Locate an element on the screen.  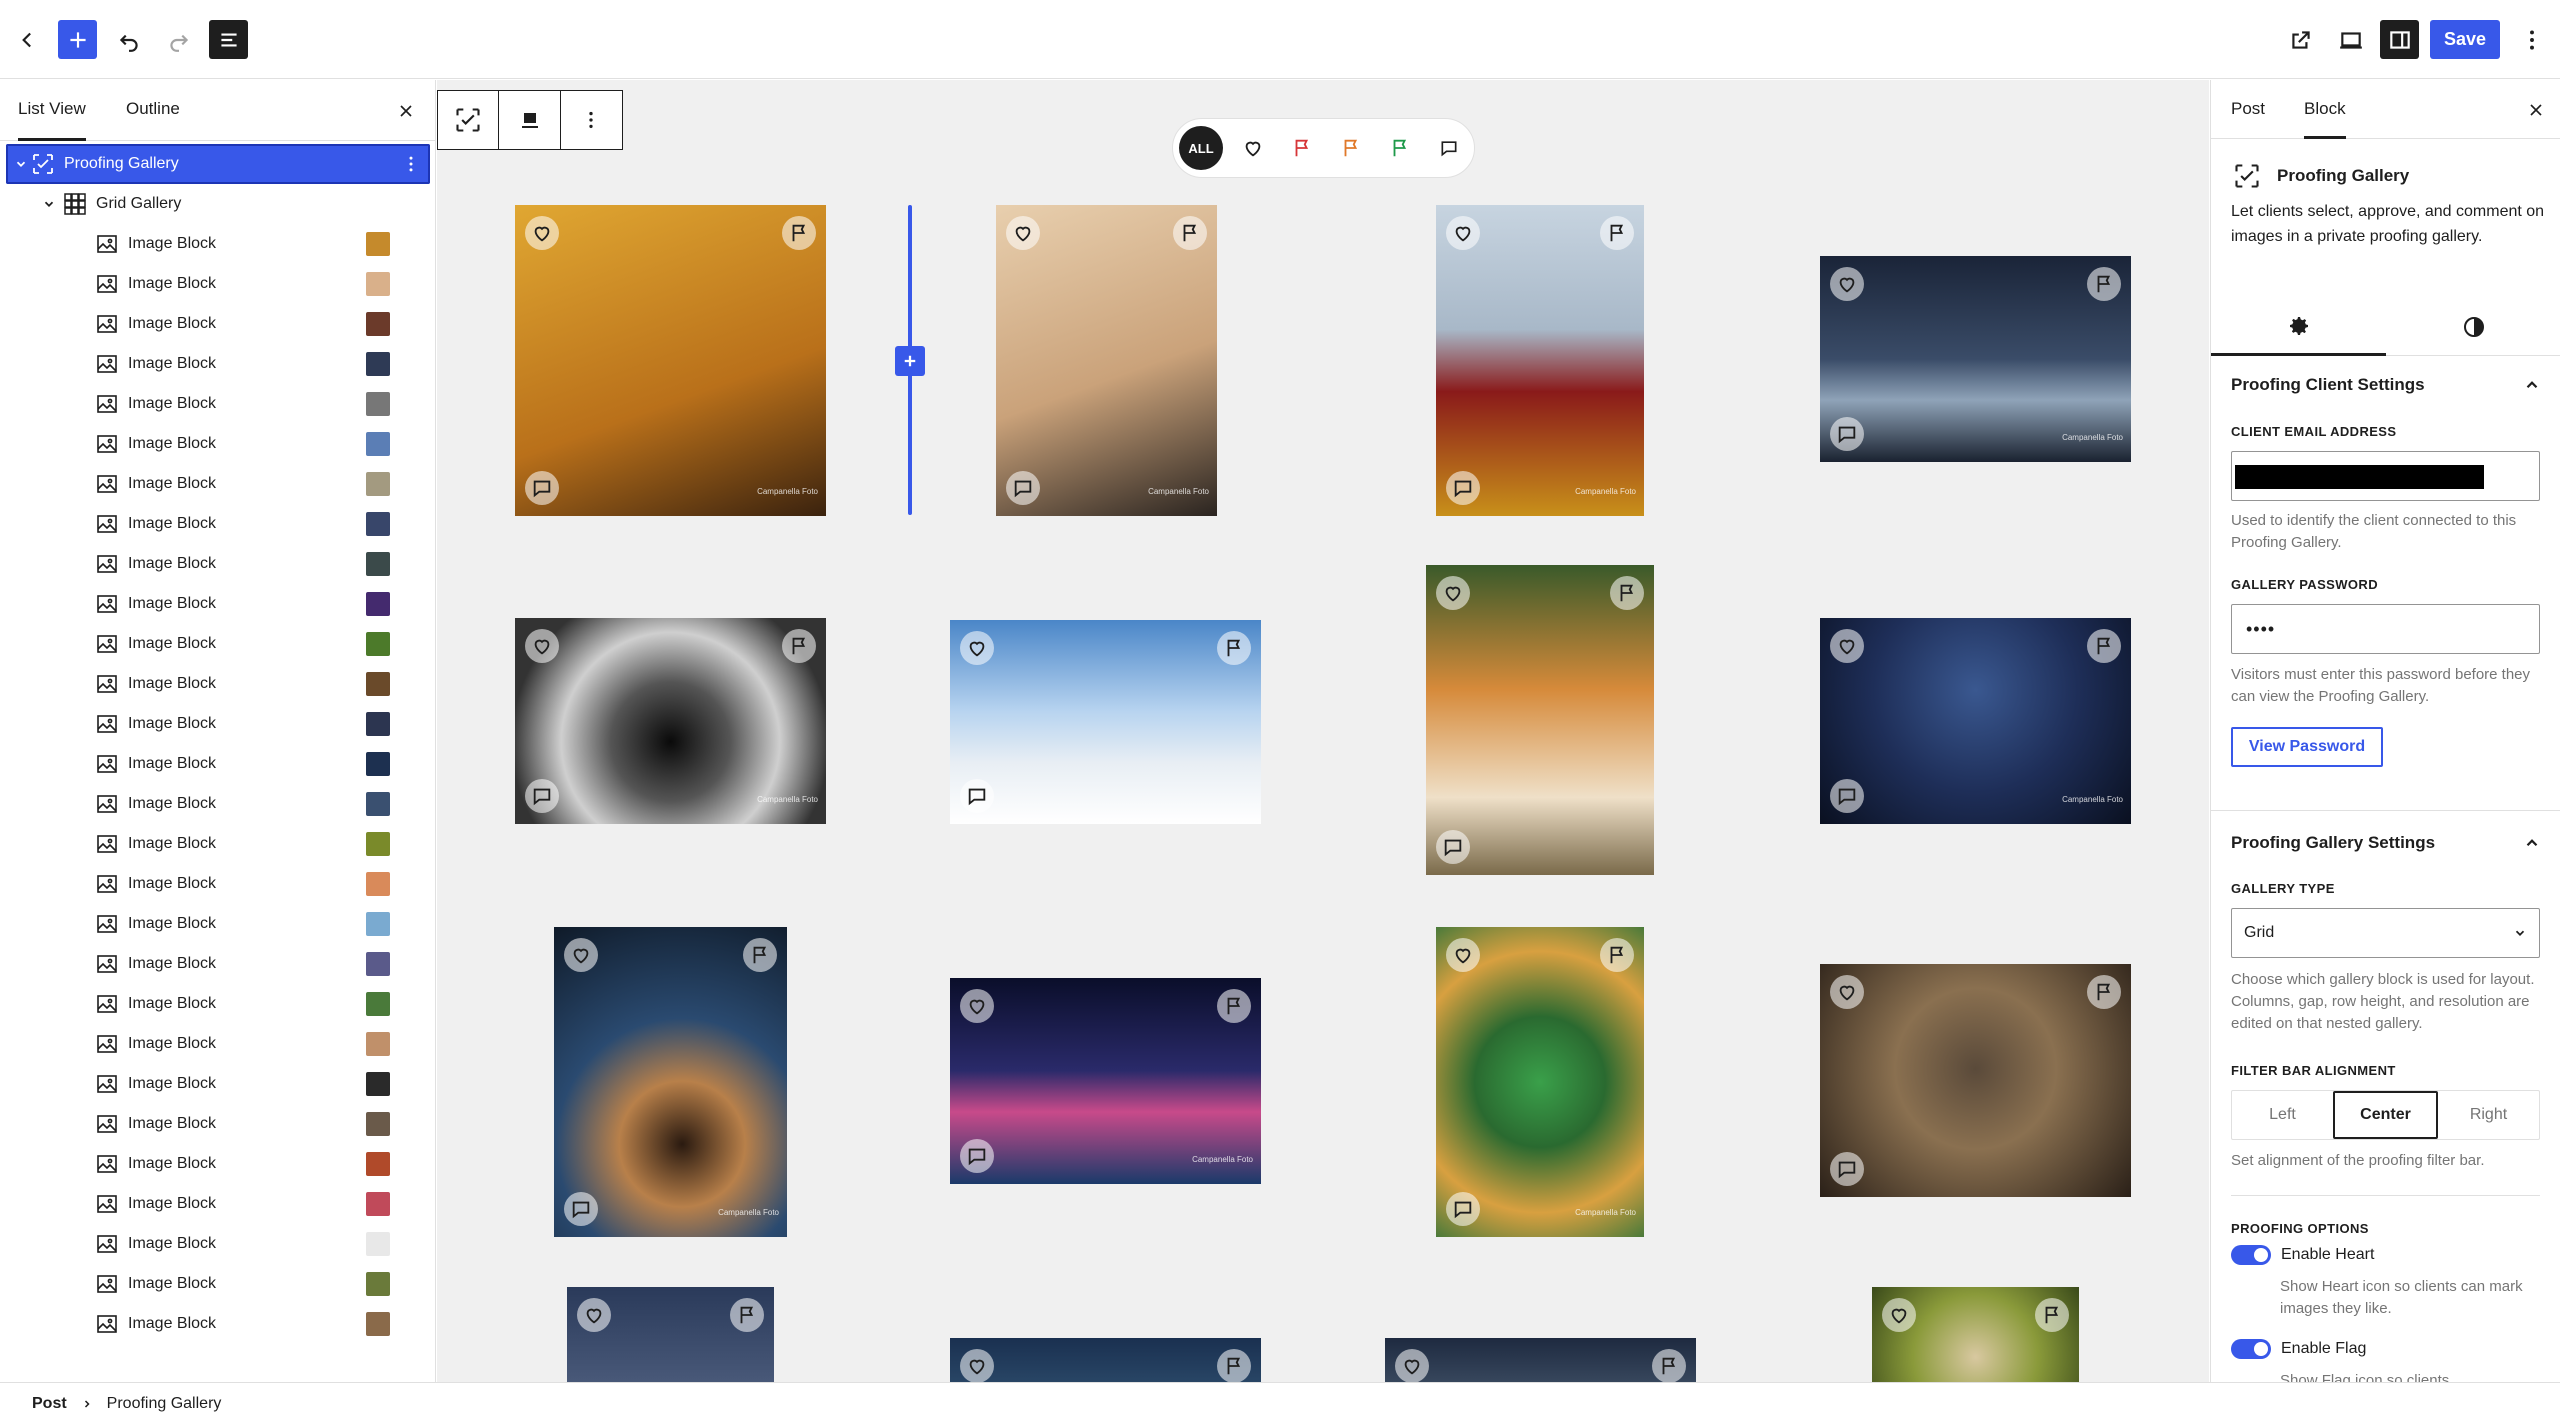
blue-staircase-photo: Campanella Foto is located at coordinates (670, 1082).